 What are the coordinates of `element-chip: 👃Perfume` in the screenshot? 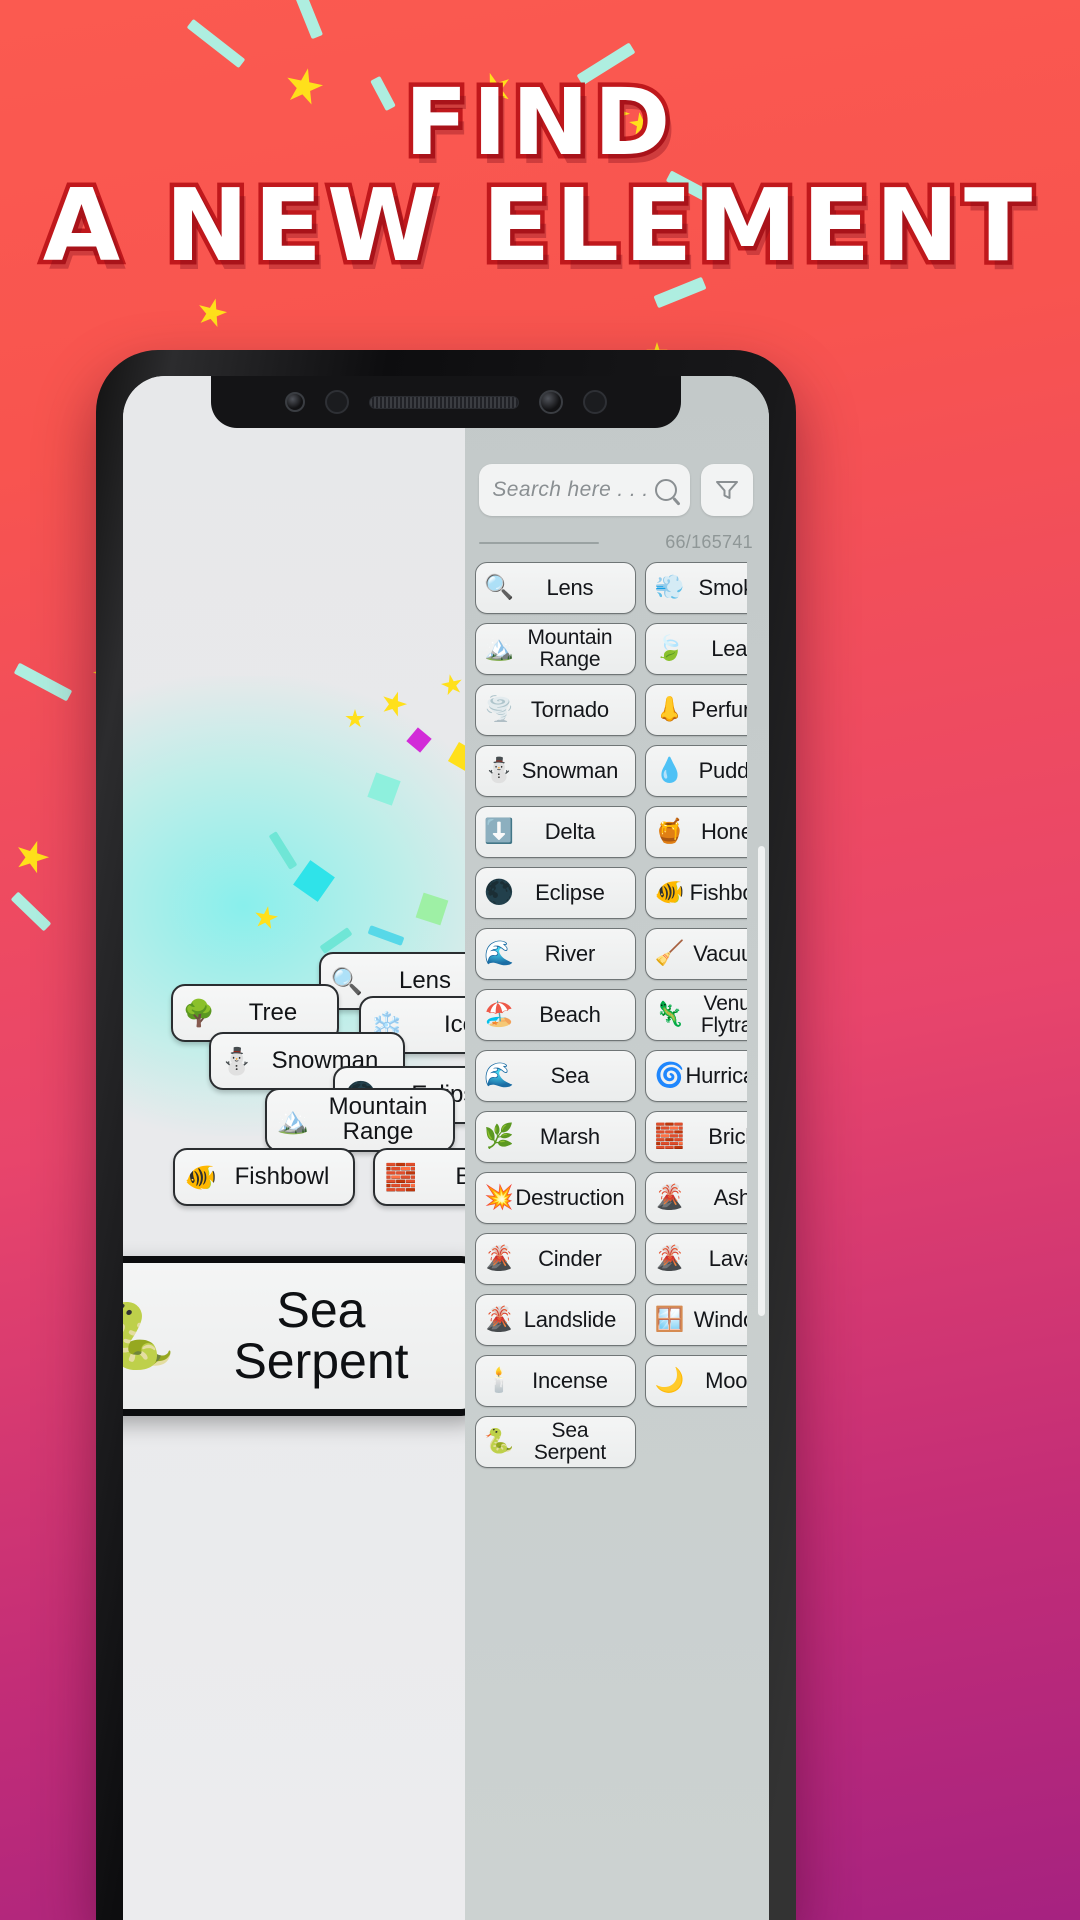 It's located at (696, 710).